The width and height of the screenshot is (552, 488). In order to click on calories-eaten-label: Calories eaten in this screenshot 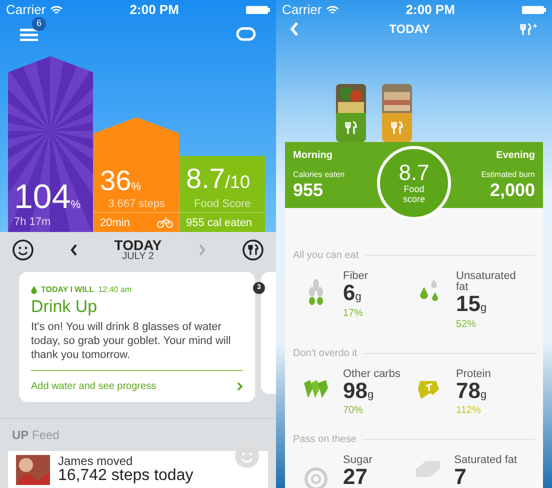, I will do `click(319, 175)`.